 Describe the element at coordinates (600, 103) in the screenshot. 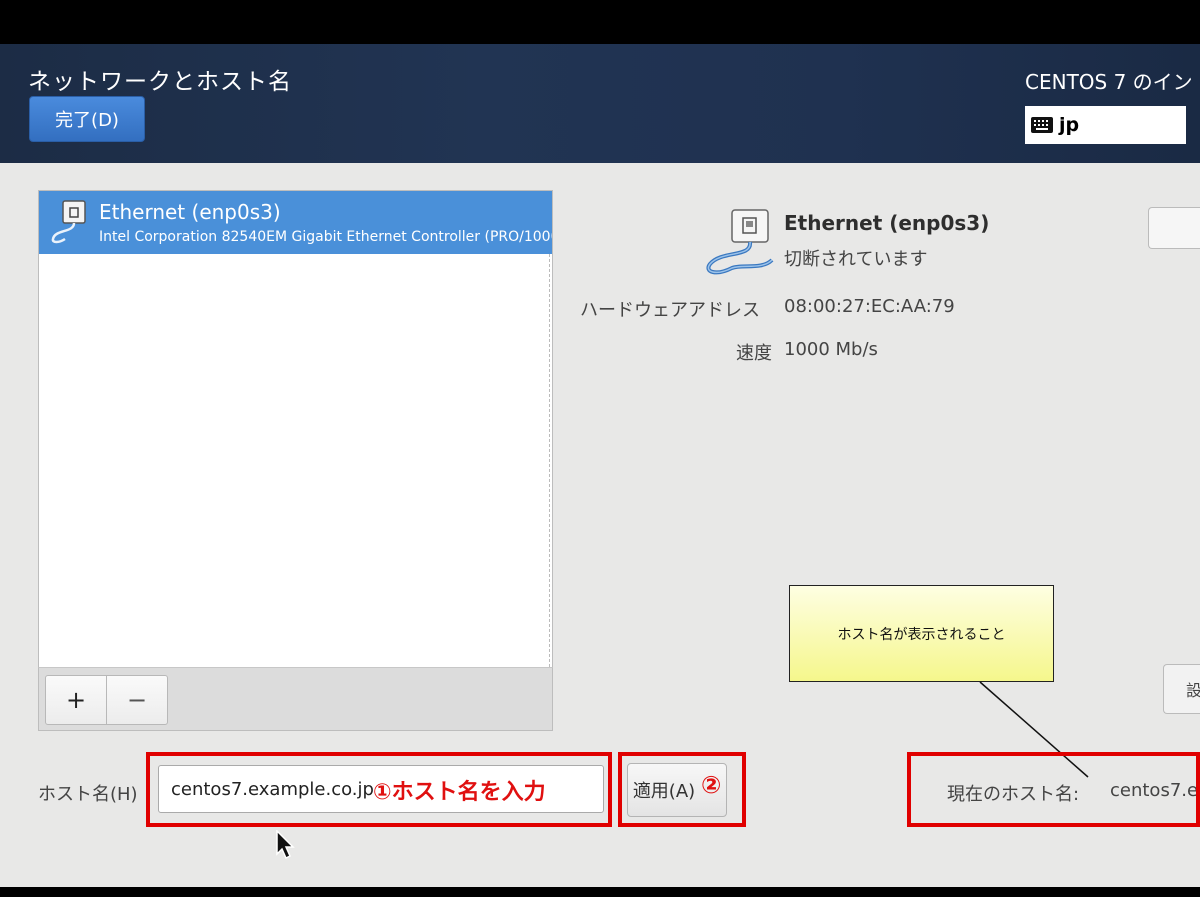

I see `installer-header: ネットワークとホスト名 完了(D) CENTOS 7 のイン jp` at that location.